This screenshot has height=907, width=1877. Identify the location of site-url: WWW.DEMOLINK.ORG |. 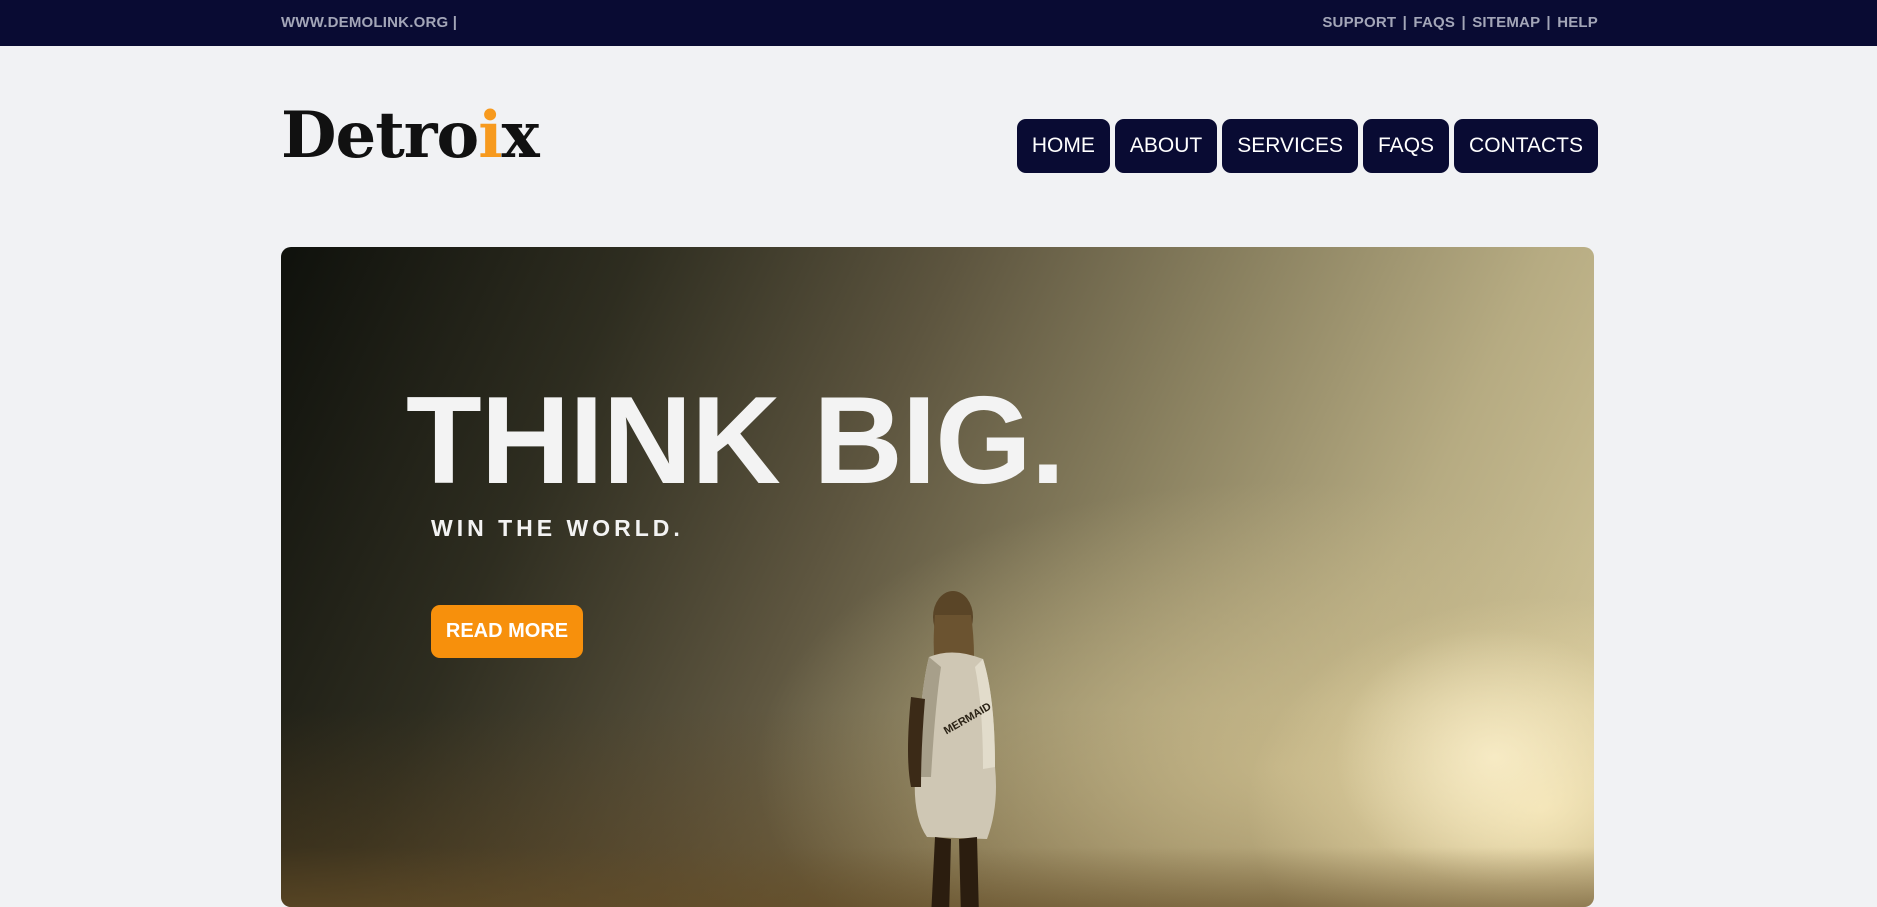
(369, 22).